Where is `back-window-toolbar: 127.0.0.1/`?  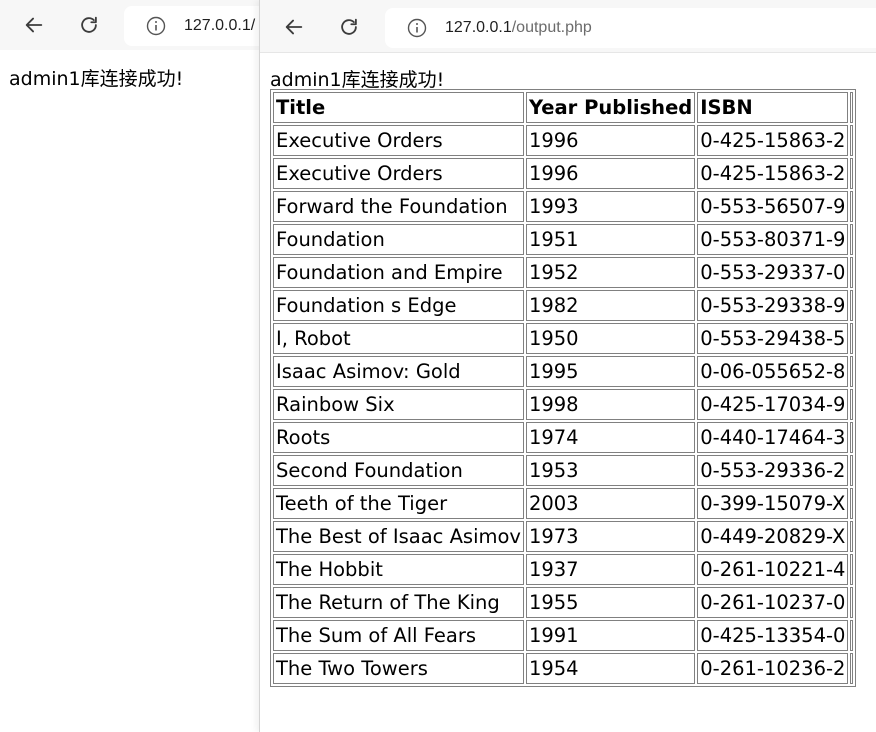 back-window-toolbar: 127.0.0.1/ is located at coordinates (150, 25).